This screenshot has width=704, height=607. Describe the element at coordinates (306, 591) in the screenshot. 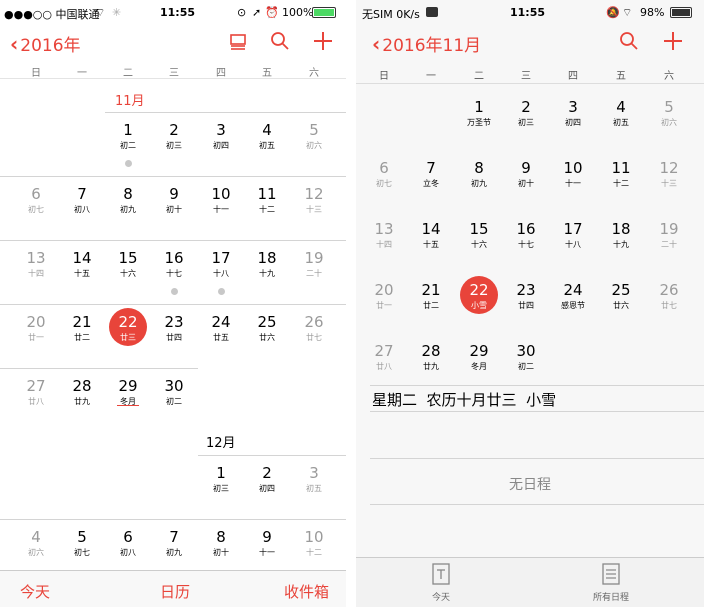

I see `tab-inbox: 收件箱` at that location.